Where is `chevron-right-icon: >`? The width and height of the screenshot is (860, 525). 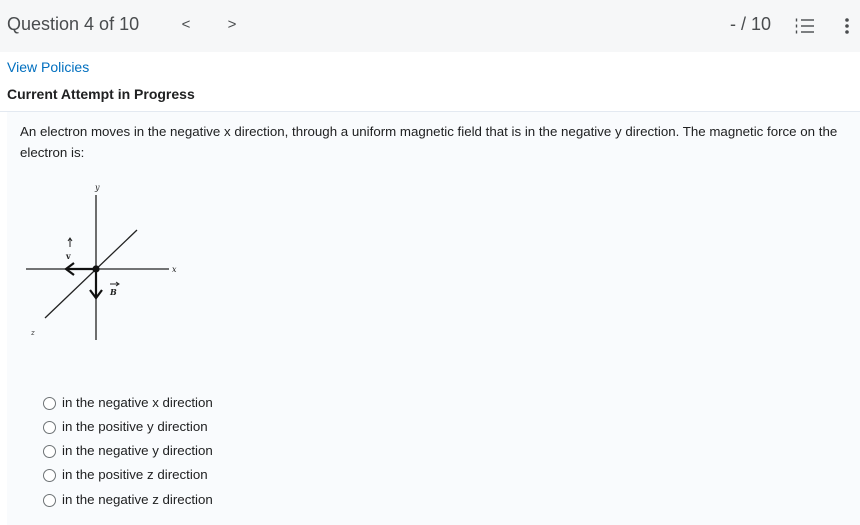
chevron-right-icon: > is located at coordinates (232, 25).